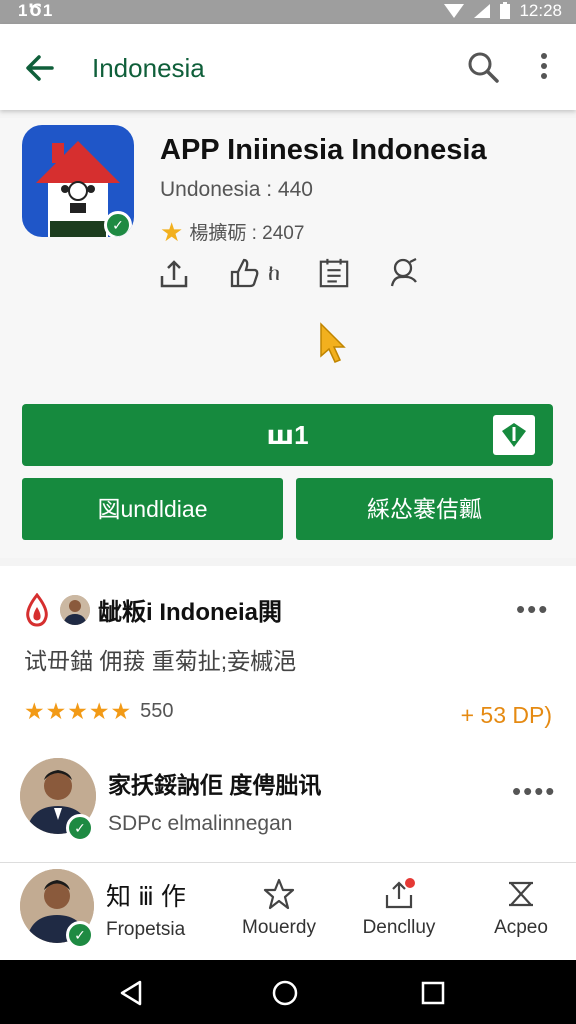  What do you see at coordinates (521, 927) in the screenshot?
I see `nav-label: Acpeo` at bounding box center [521, 927].